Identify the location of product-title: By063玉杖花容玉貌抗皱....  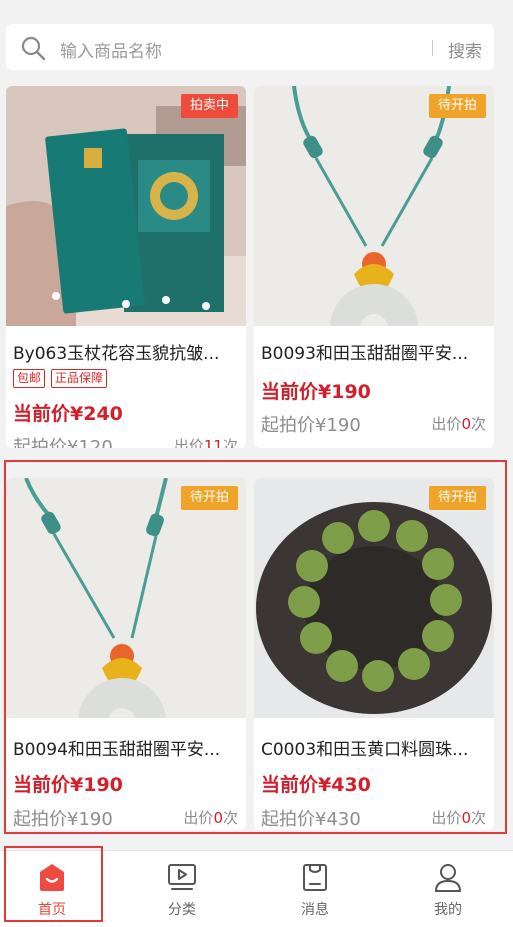
(116, 354).